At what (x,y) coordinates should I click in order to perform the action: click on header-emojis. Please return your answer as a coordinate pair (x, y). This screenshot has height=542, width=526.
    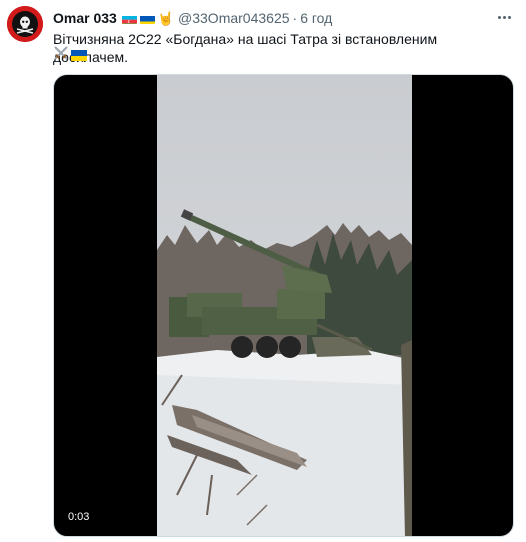
    Looking at the image, I should click on (138, 18).